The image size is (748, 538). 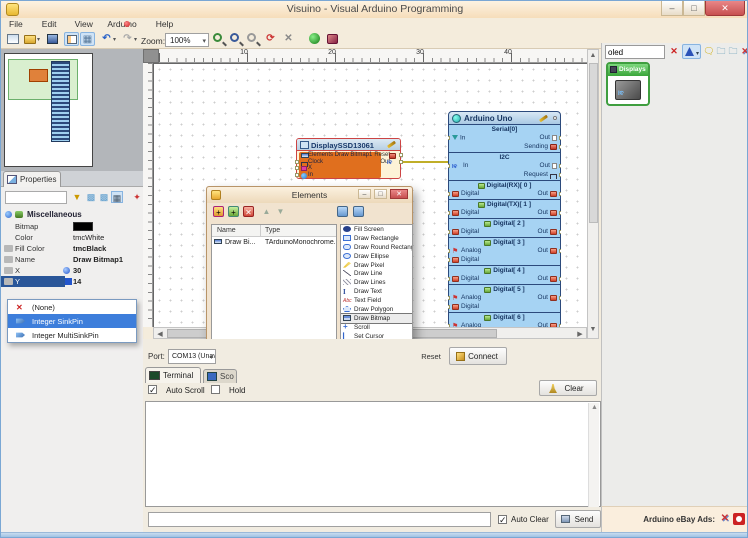 I want to click on sync-icon, so click(x=66, y=270).